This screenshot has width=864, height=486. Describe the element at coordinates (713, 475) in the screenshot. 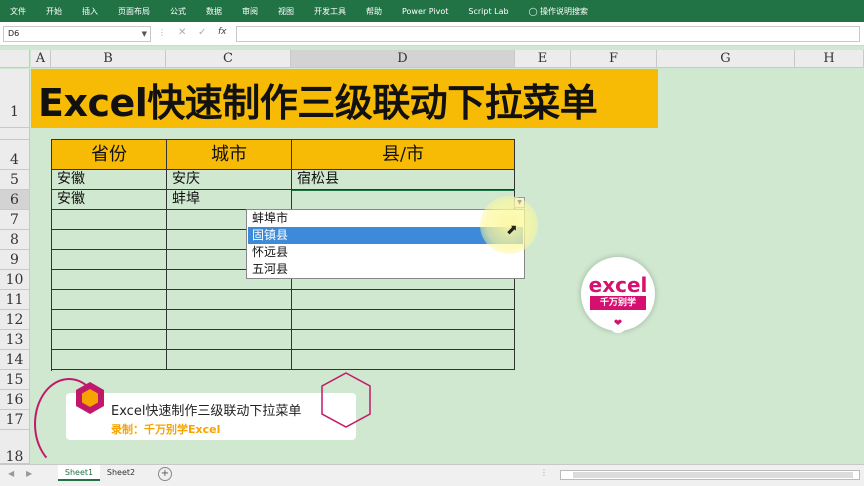

I see `scrollbar-thumb` at that location.